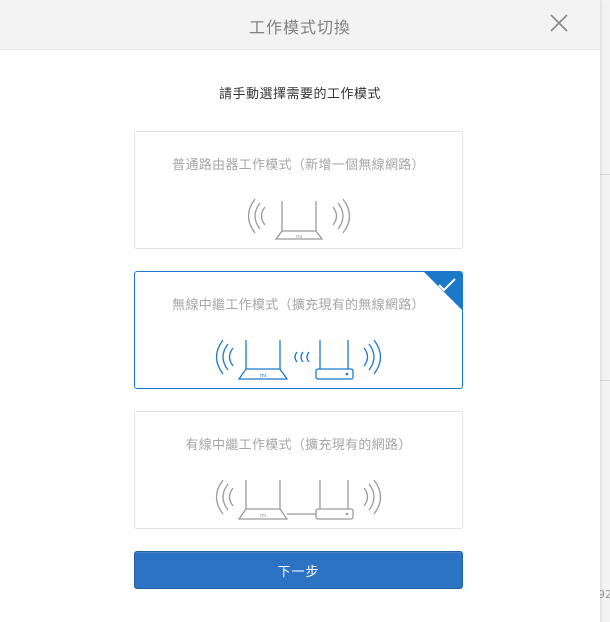  I want to click on wired-repeater-icon: mi, so click(298, 499).